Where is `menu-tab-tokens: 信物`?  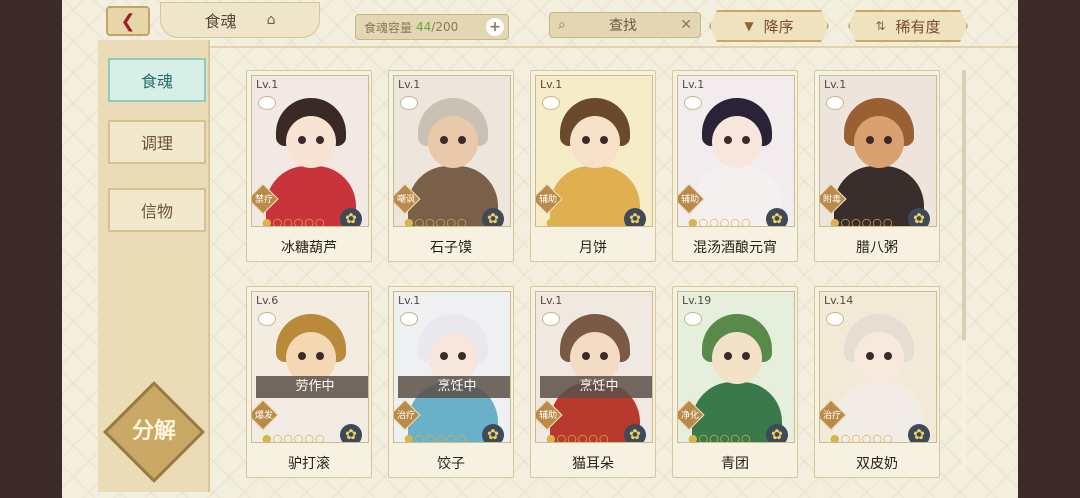 menu-tab-tokens: 信物 is located at coordinates (157, 210).